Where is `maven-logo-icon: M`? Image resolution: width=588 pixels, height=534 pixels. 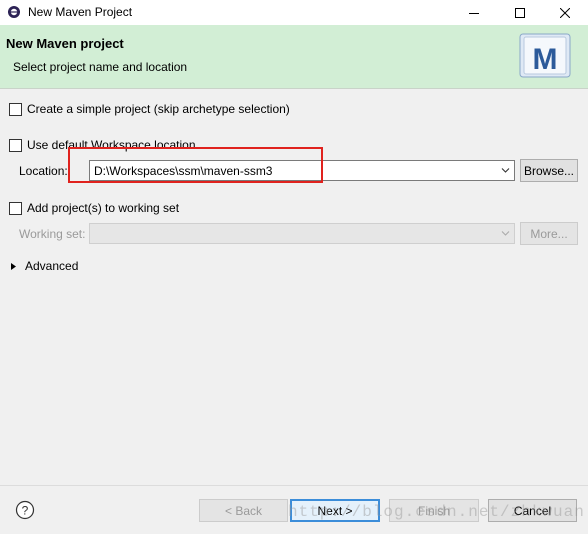
maven-logo-icon: M is located at coordinates (545, 55).